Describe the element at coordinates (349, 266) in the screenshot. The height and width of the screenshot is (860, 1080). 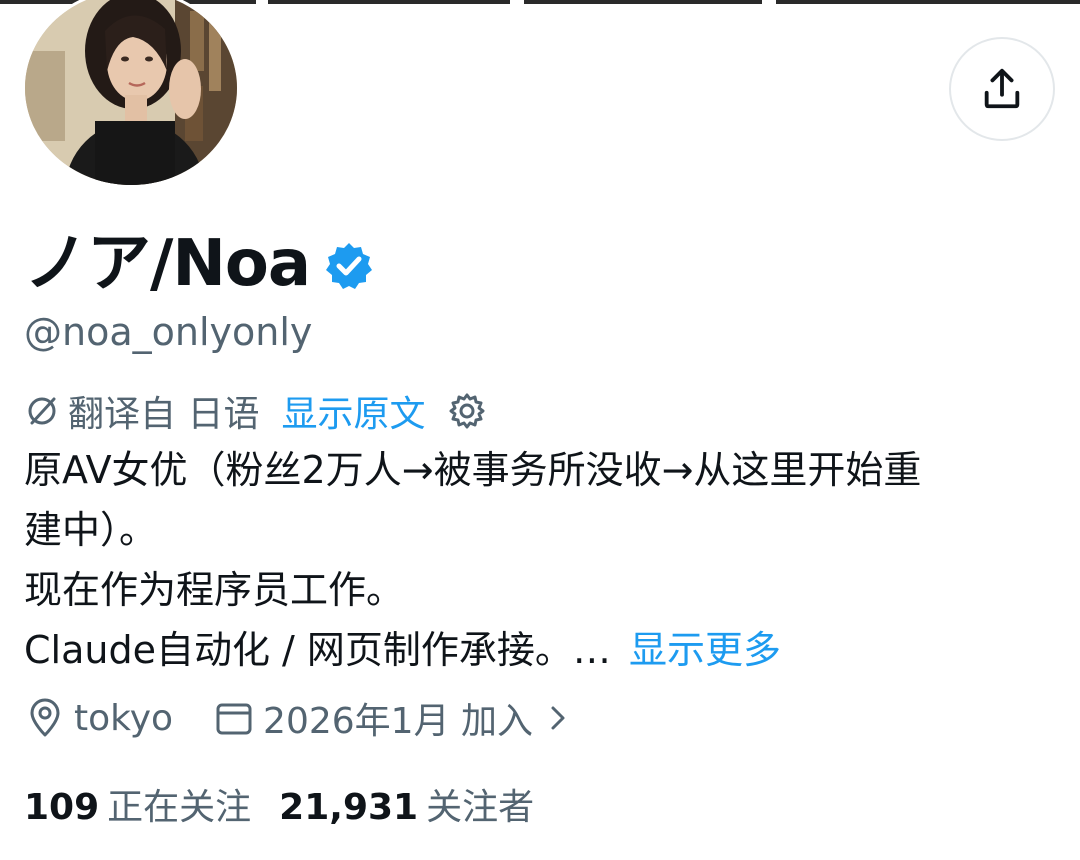
I see `verified-badge-icon` at that location.